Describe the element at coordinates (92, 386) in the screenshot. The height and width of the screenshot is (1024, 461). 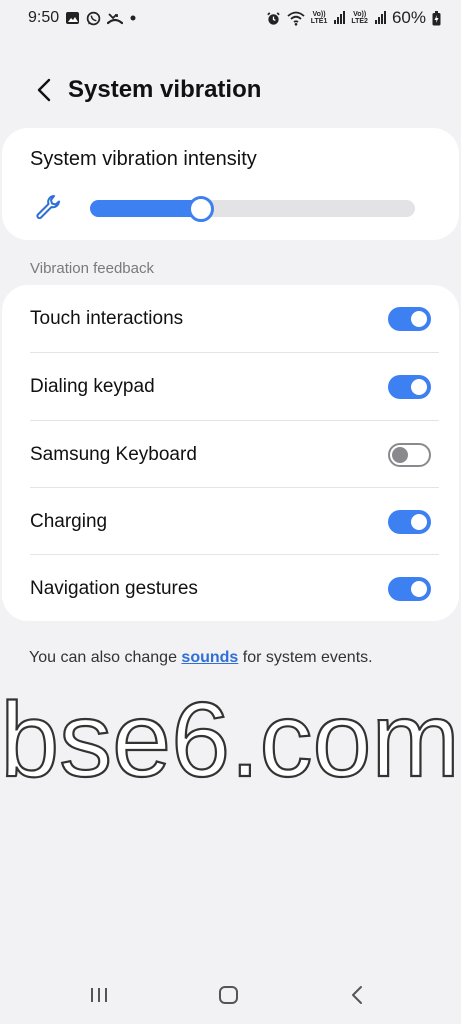
I see `setting-label: Dialing keypad` at that location.